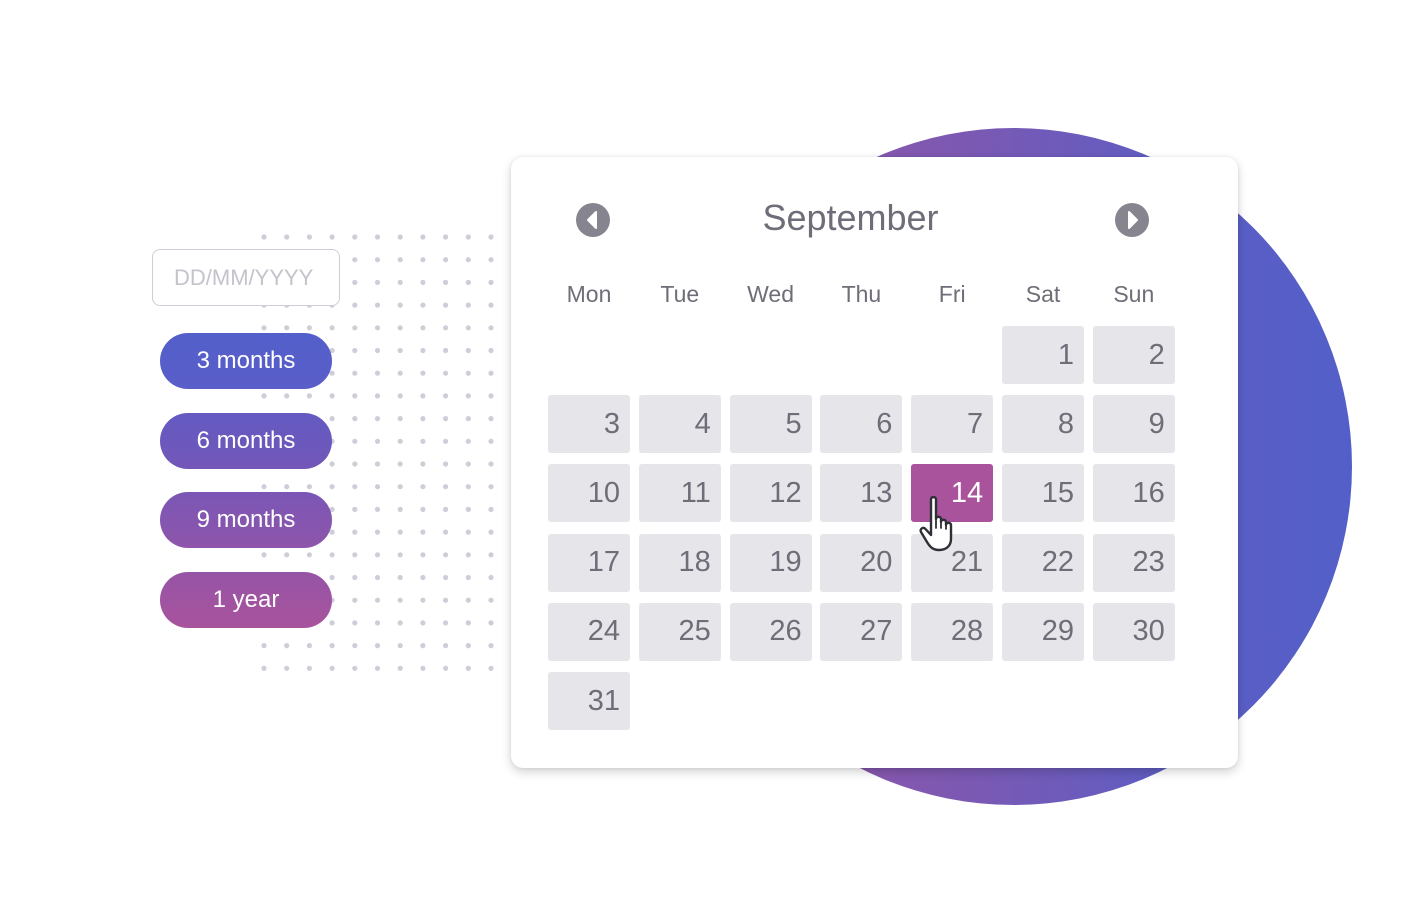 The image size is (1403, 897). What do you see at coordinates (1133, 631) in the screenshot?
I see `day-cell: 30` at bounding box center [1133, 631].